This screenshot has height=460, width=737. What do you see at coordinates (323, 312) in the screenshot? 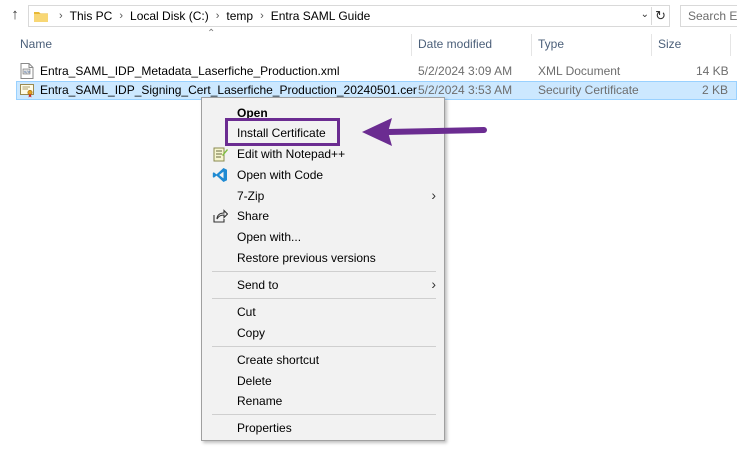
I see `menu-item-cut: Cut` at bounding box center [323, 312].